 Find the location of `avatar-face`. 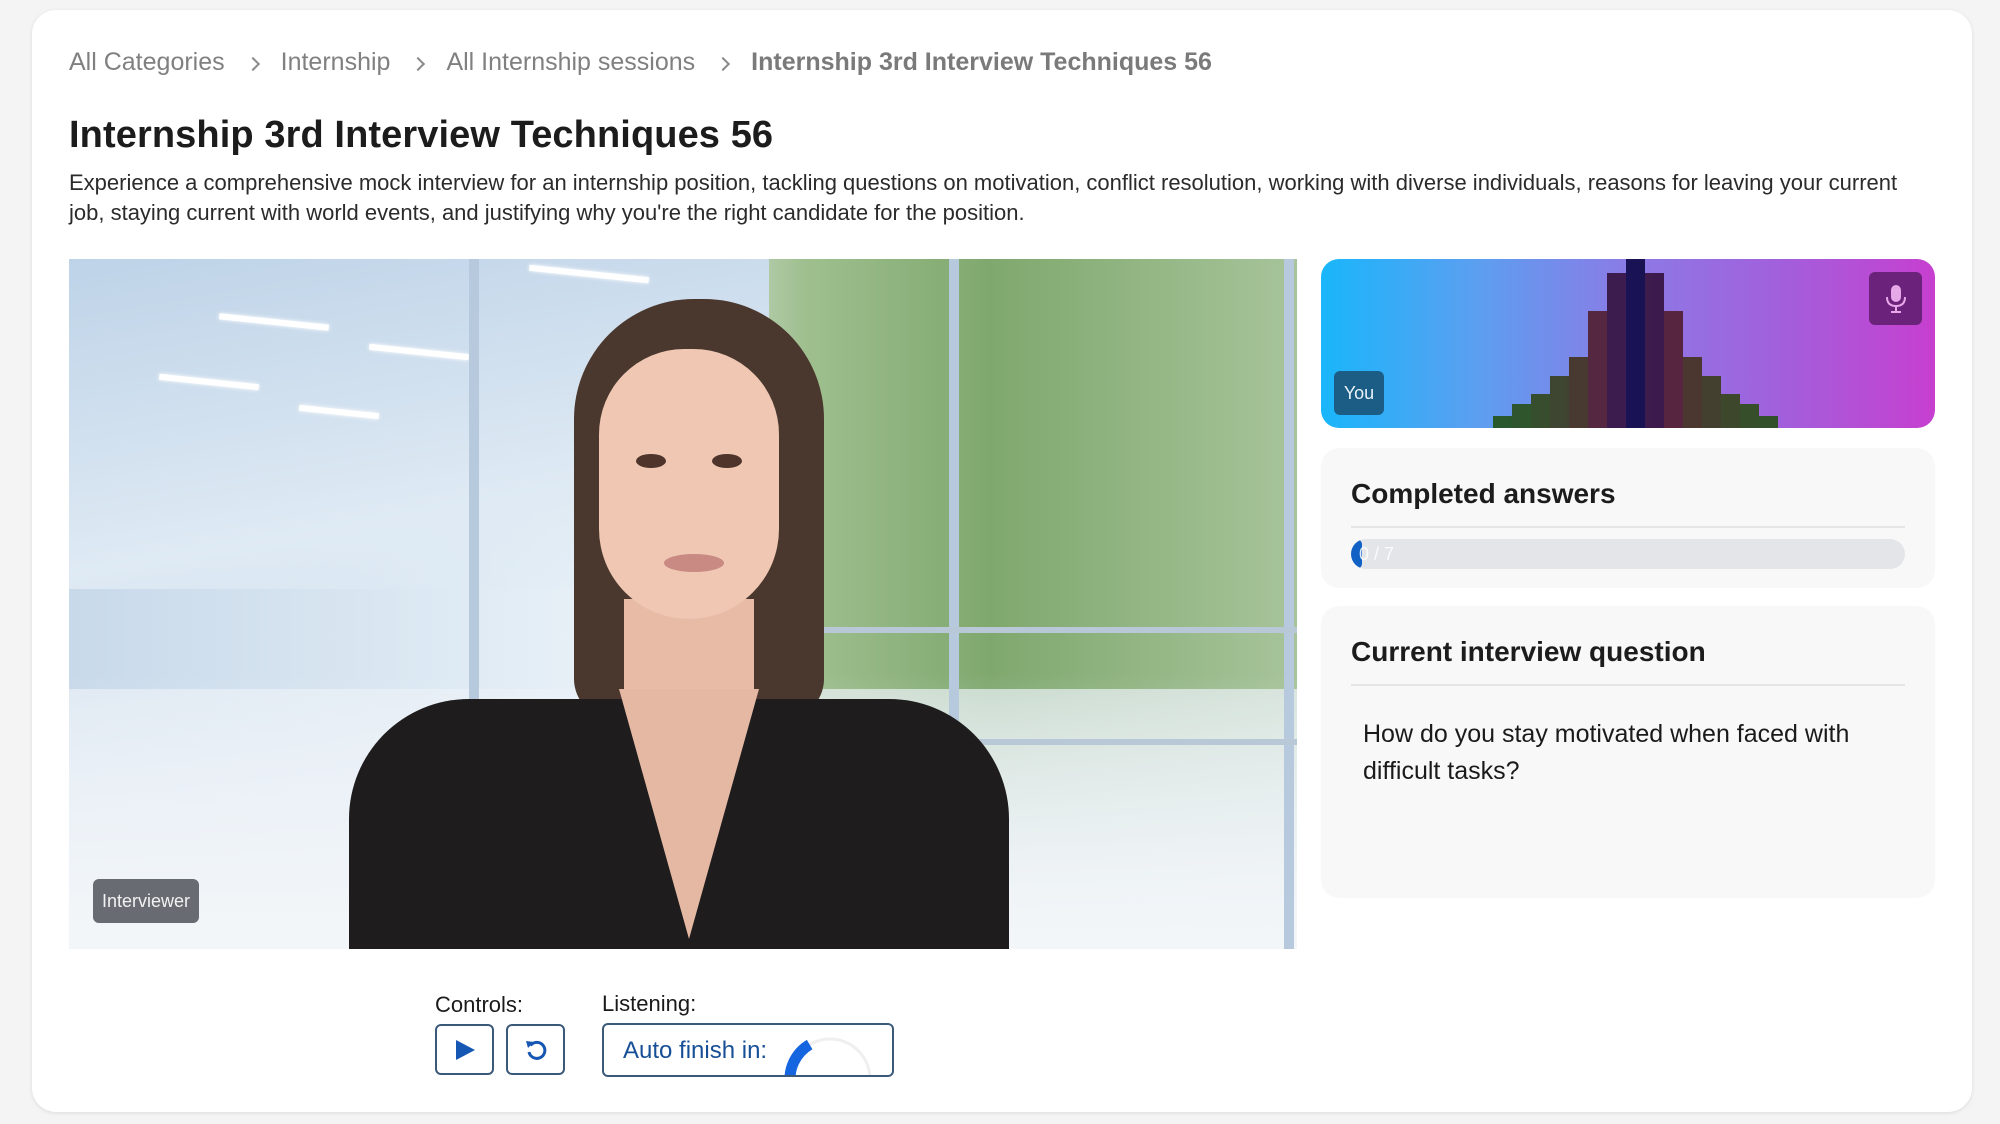

avatar-face is located at coordinates (689, 484).